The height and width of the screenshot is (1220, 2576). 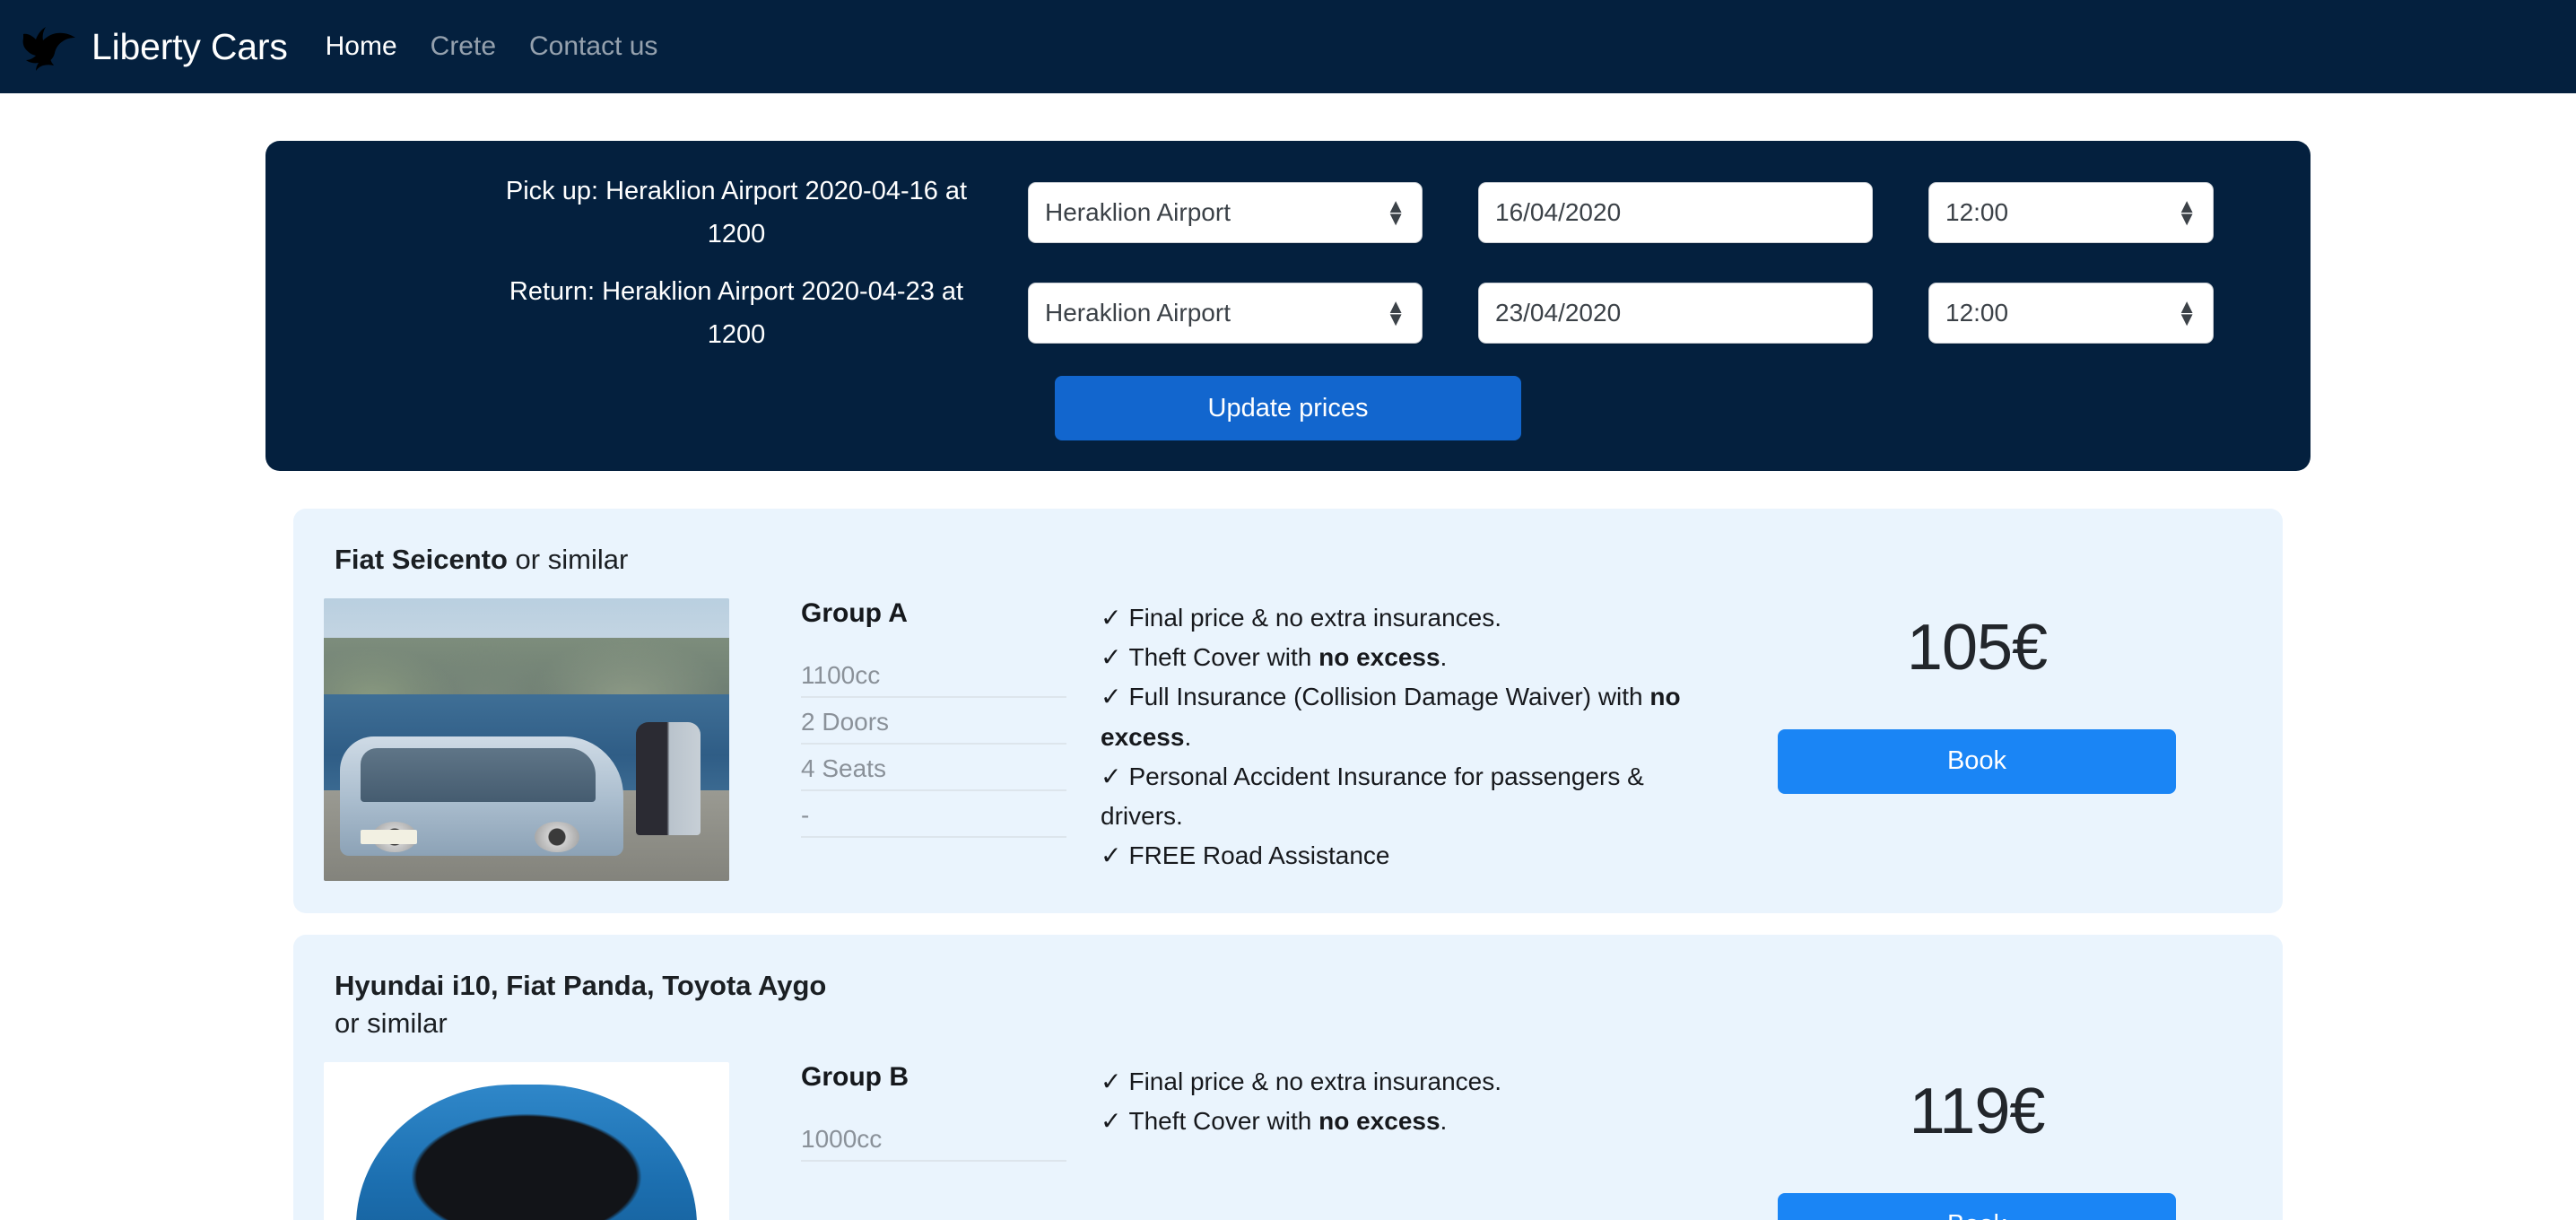 What do you see at coordinates (933, 678) in the screenshot?
I see `spec-item: 1100cc` at bounding box center [933, 678].